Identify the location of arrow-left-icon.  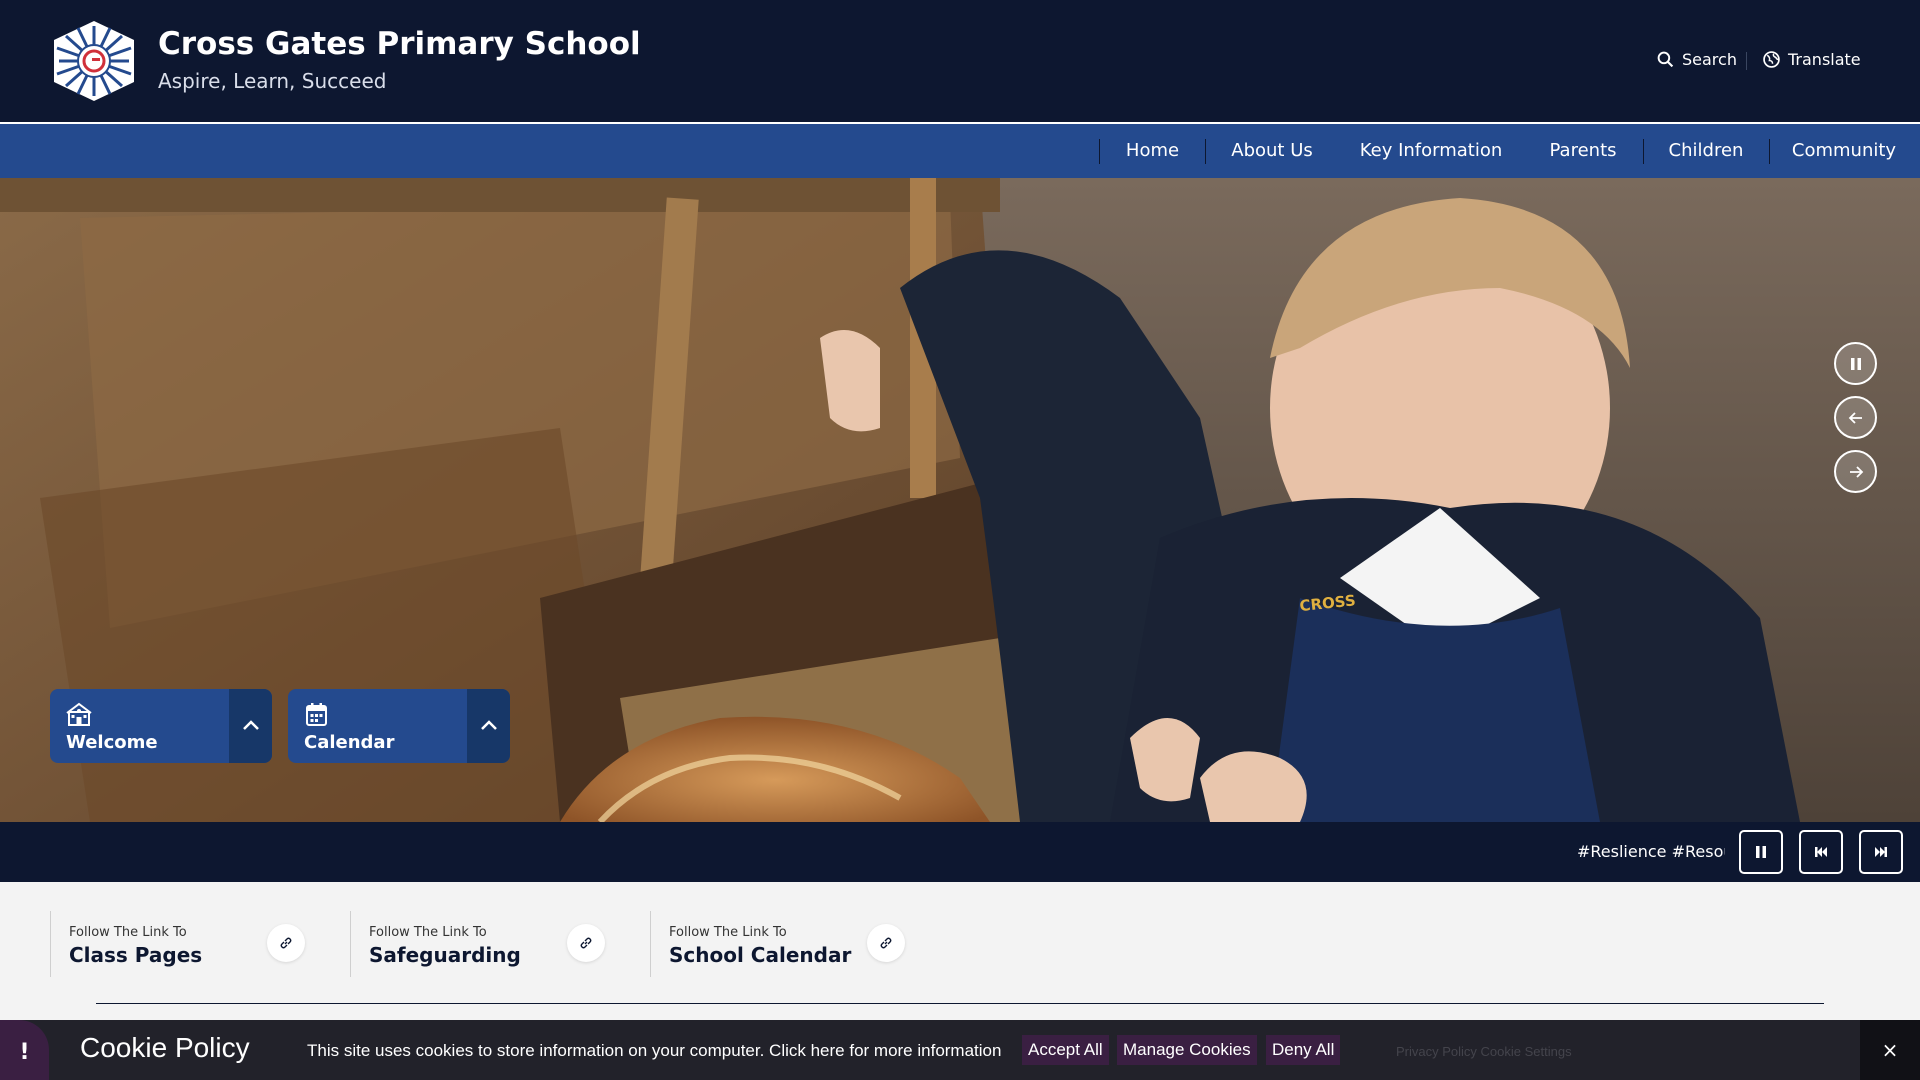
(1855, 417).